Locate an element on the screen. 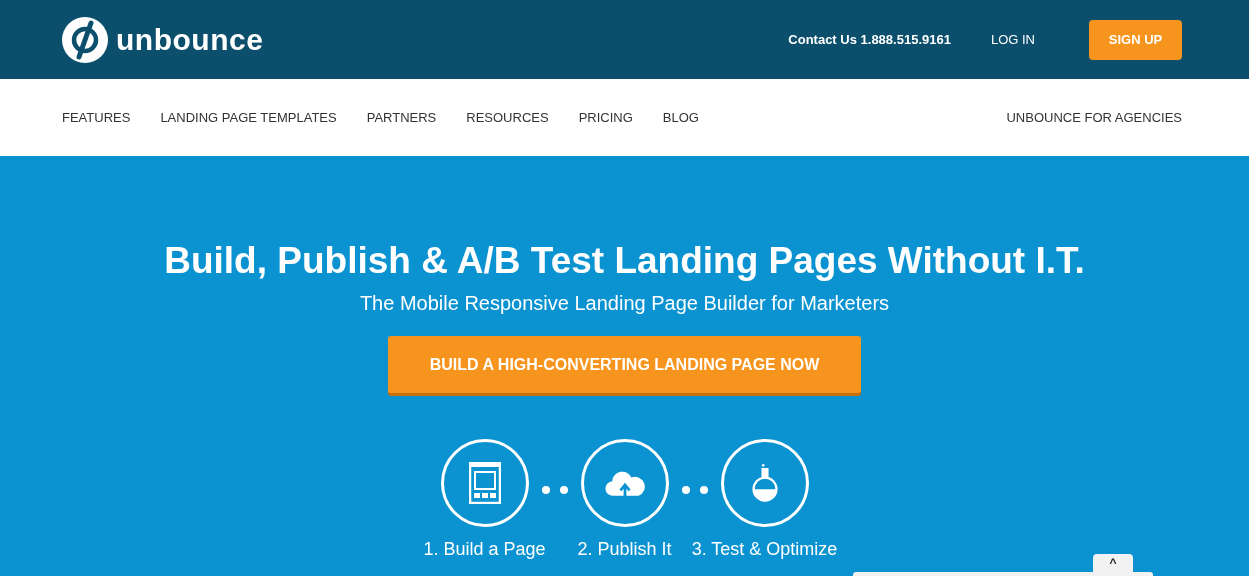 Image resolution: width=1249 pixels, height=576 pixels. nav-link: LANDING PAGE TEMPLATES is located at coordinates (248, 117).